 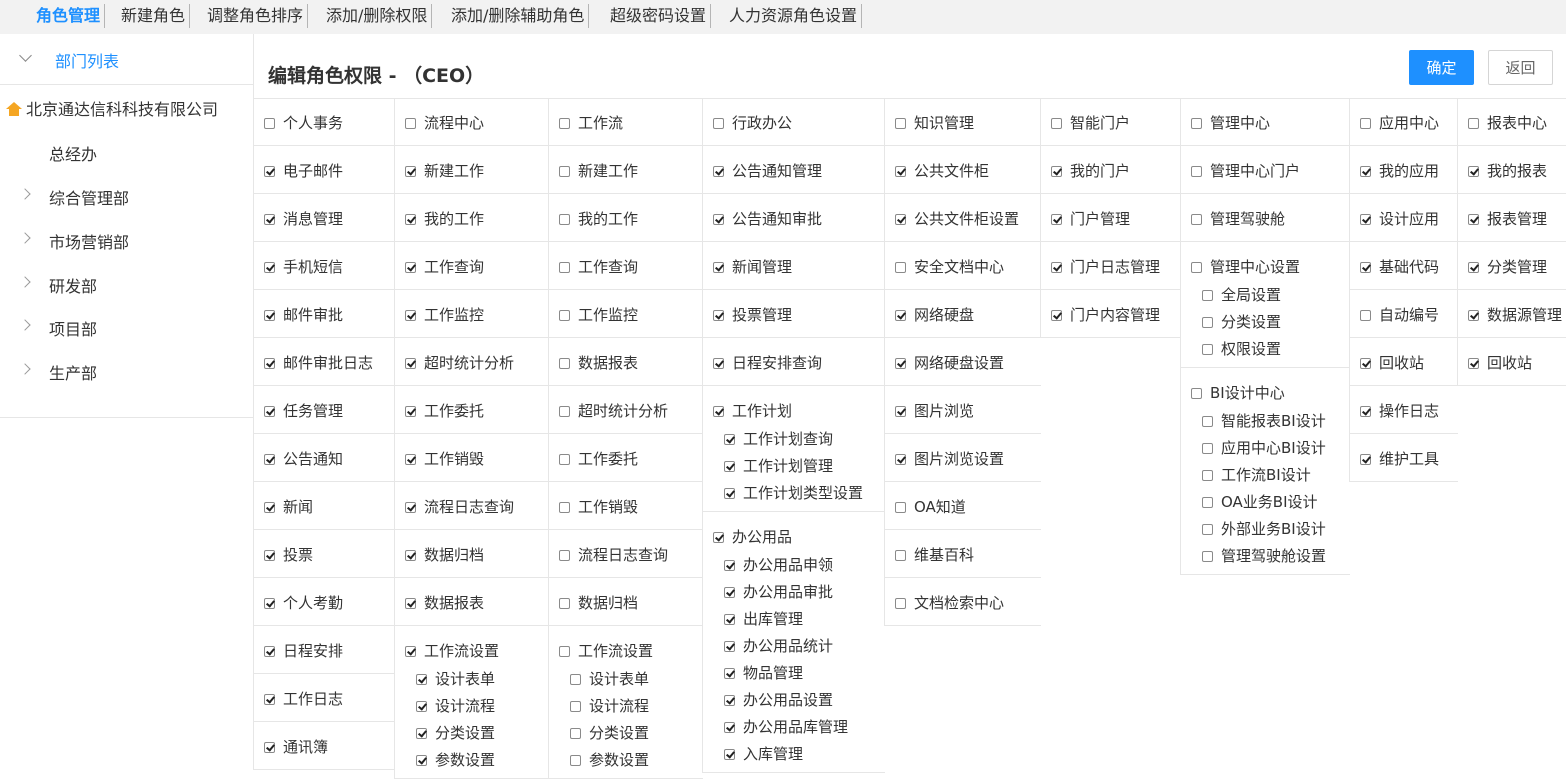 I want to click on tab-super-password: 超级密码设置, so click(x=661, y=16).